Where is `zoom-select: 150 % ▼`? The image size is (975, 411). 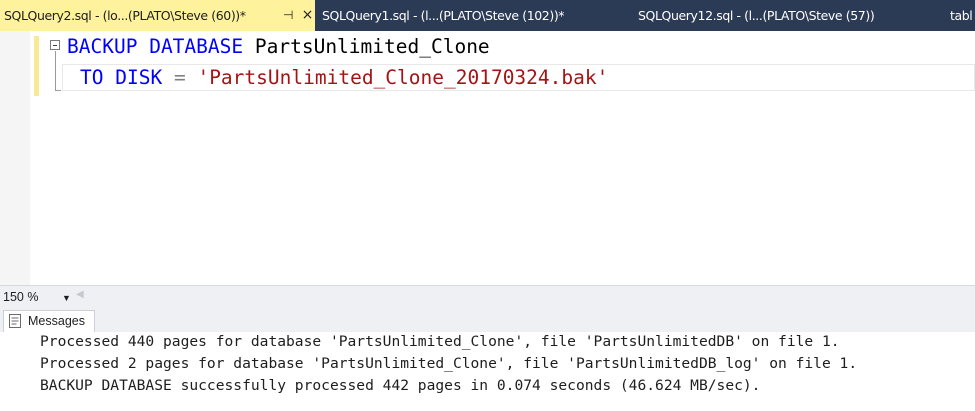
zoom-select: 150 % ▼ is located at coordinates (36, 297).